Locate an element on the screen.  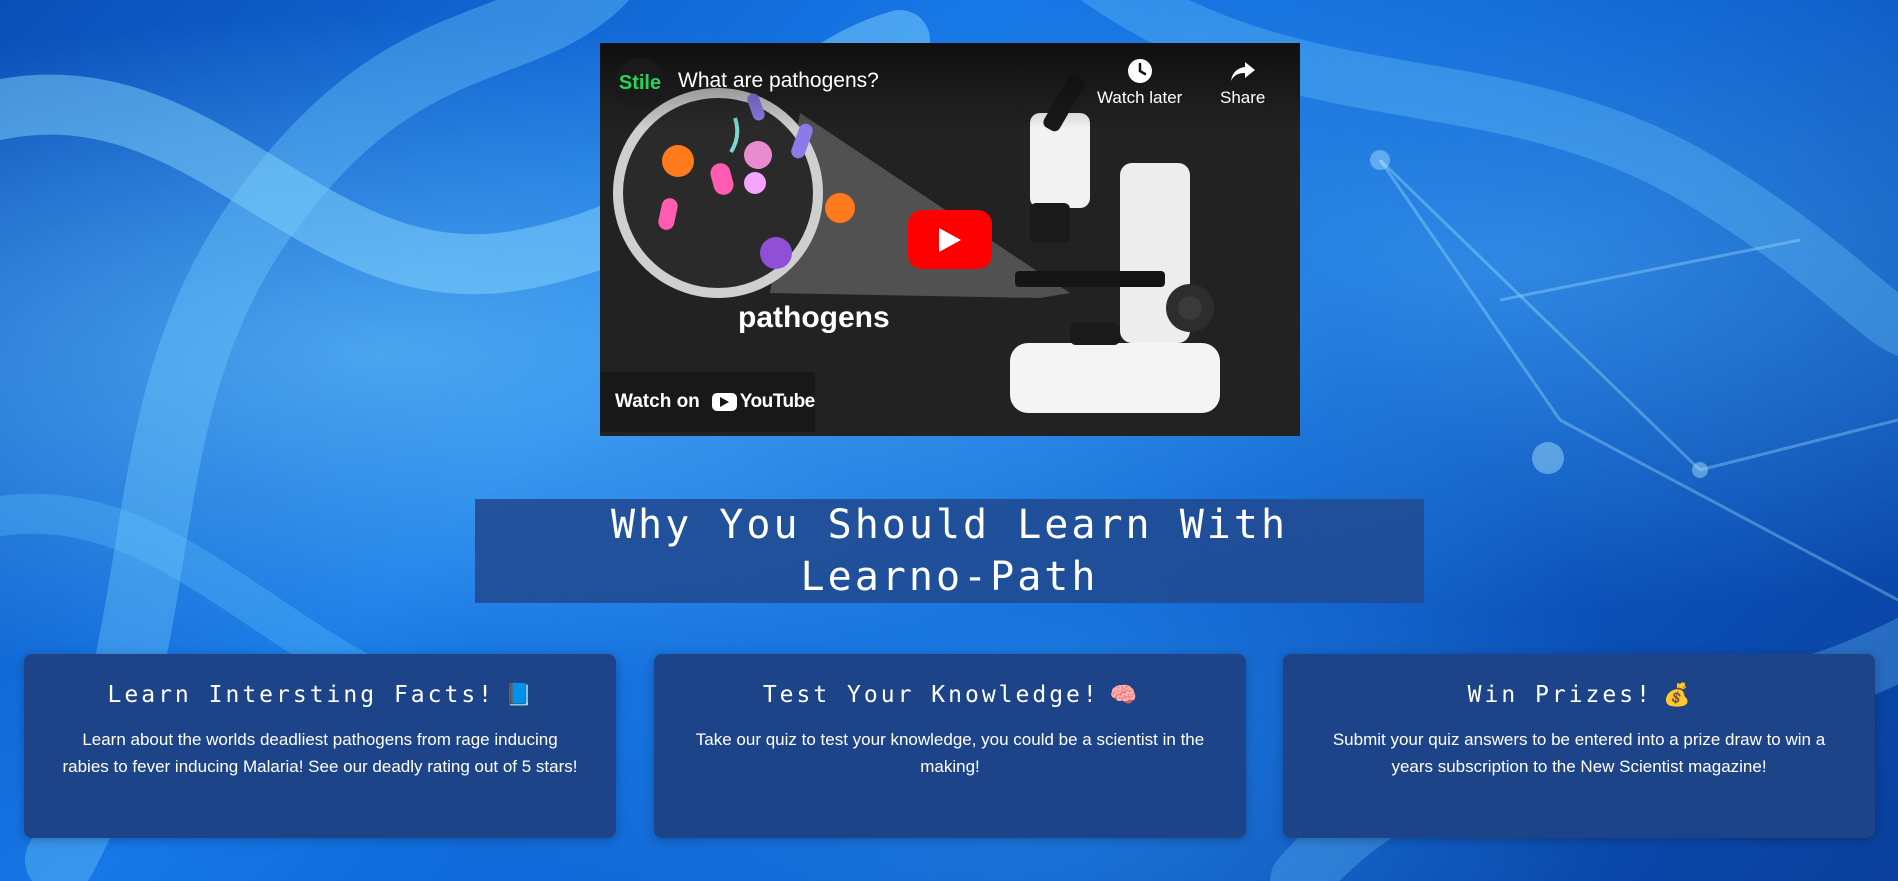
video-title: What are pathogens? is located at coordinates (778, 81).